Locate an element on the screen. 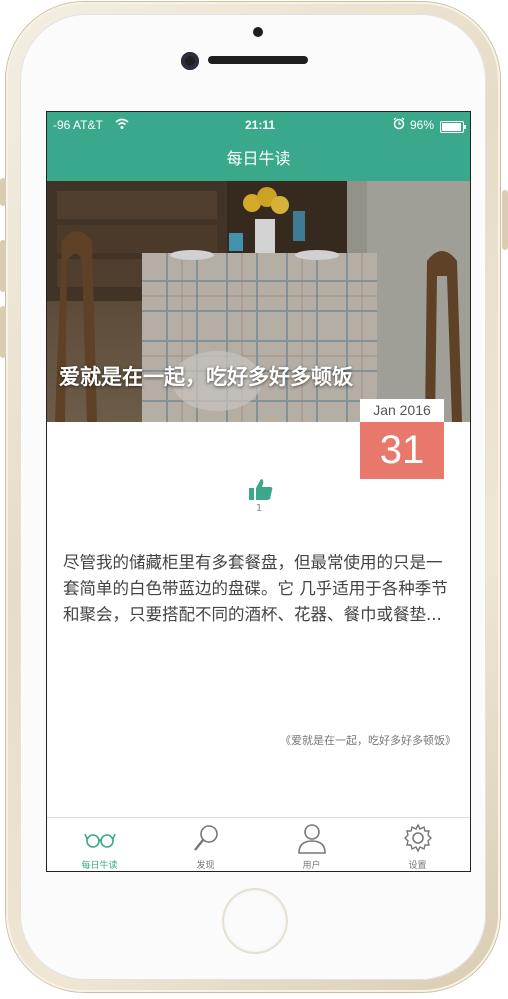 The image size is (508, 999). power-button is located at coordinates (505, 220).